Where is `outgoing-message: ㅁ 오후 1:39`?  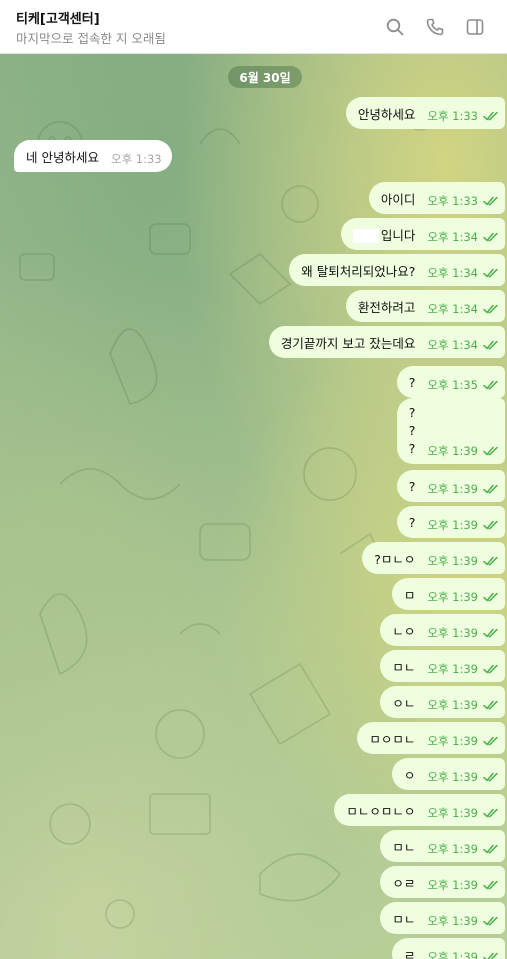
outgoing-message: ㅁ 오후 1:39 is located at coordinates (448, 594).